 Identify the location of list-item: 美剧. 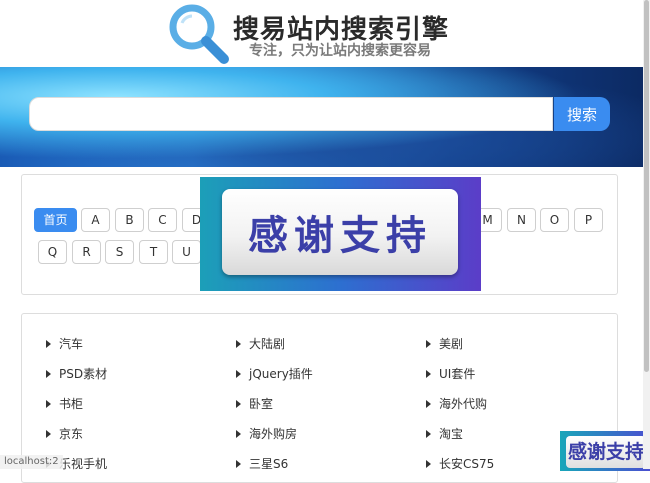
(444, 343).